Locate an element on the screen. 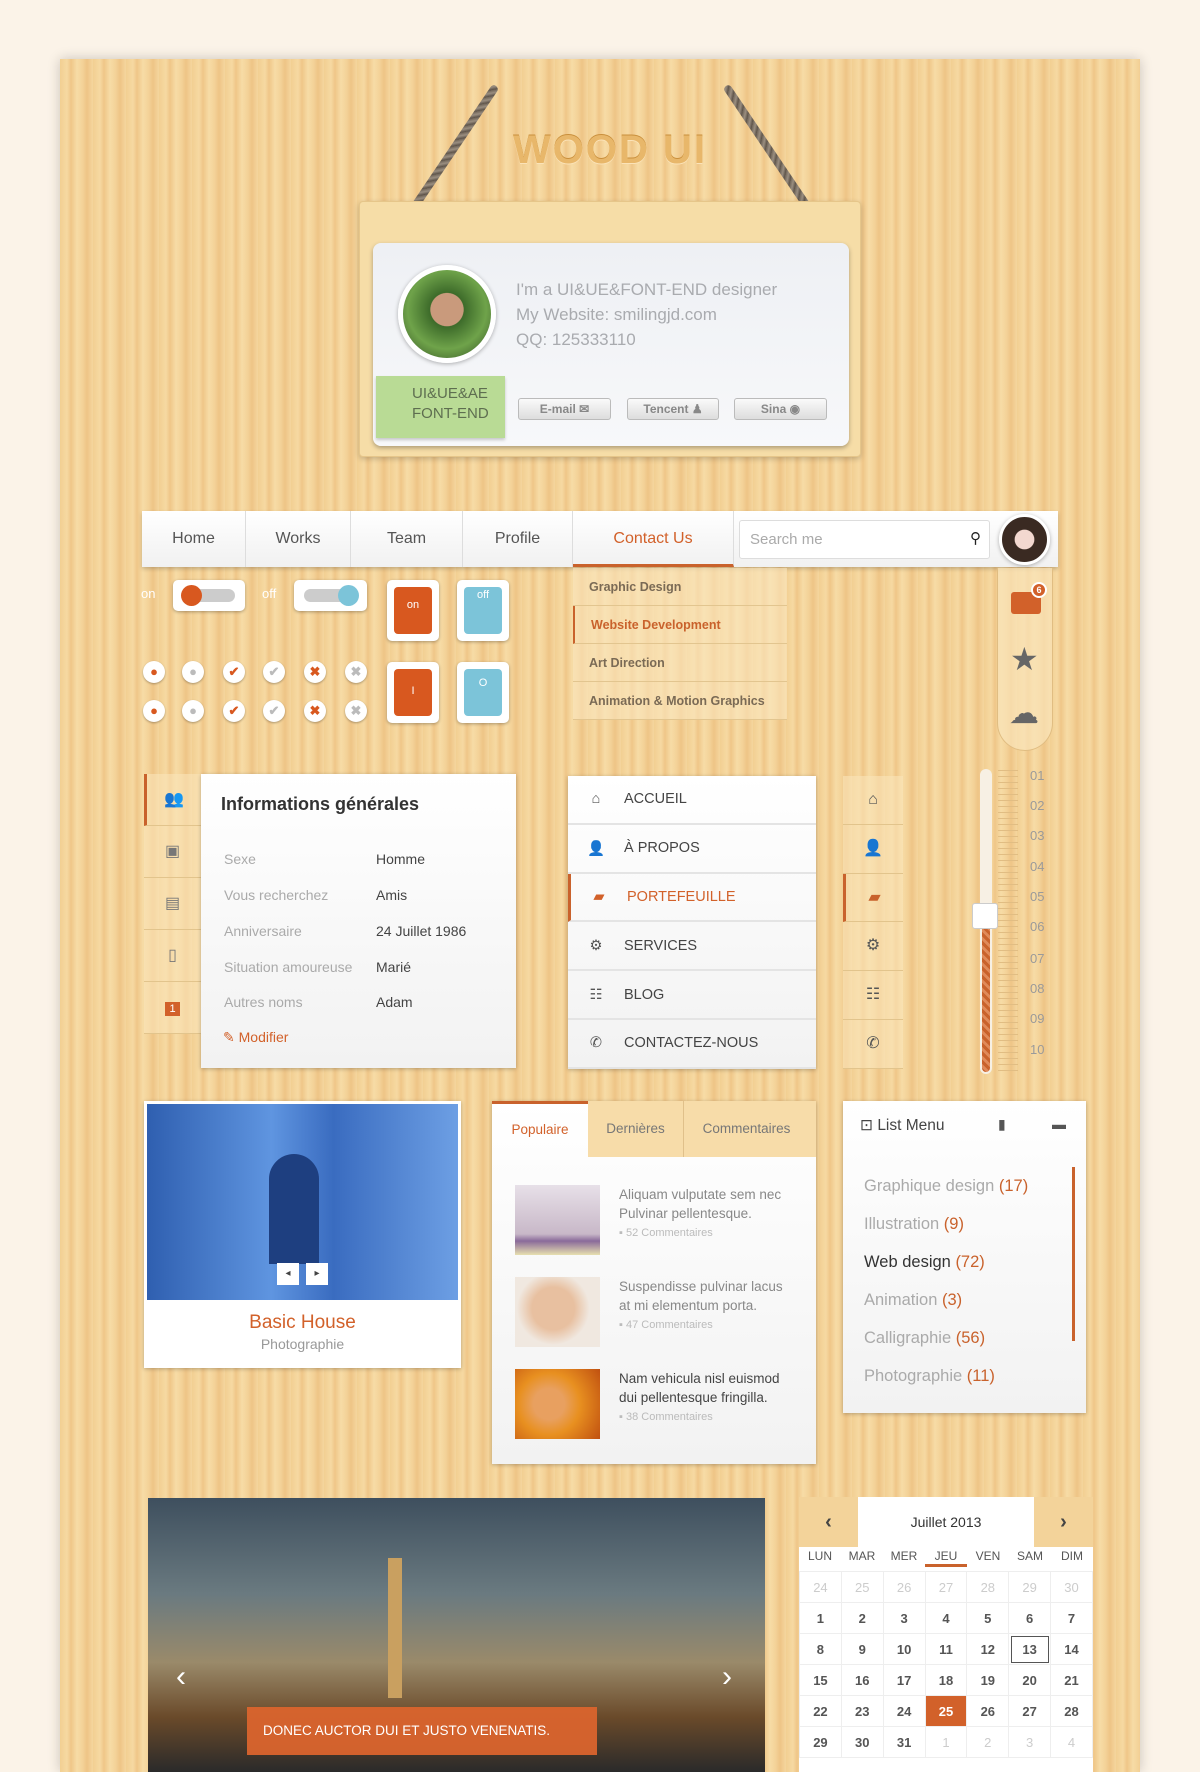 The width and height of the screenshot is (1200, 1772). document-icon: ▯ is located at coordinates (172, 956).